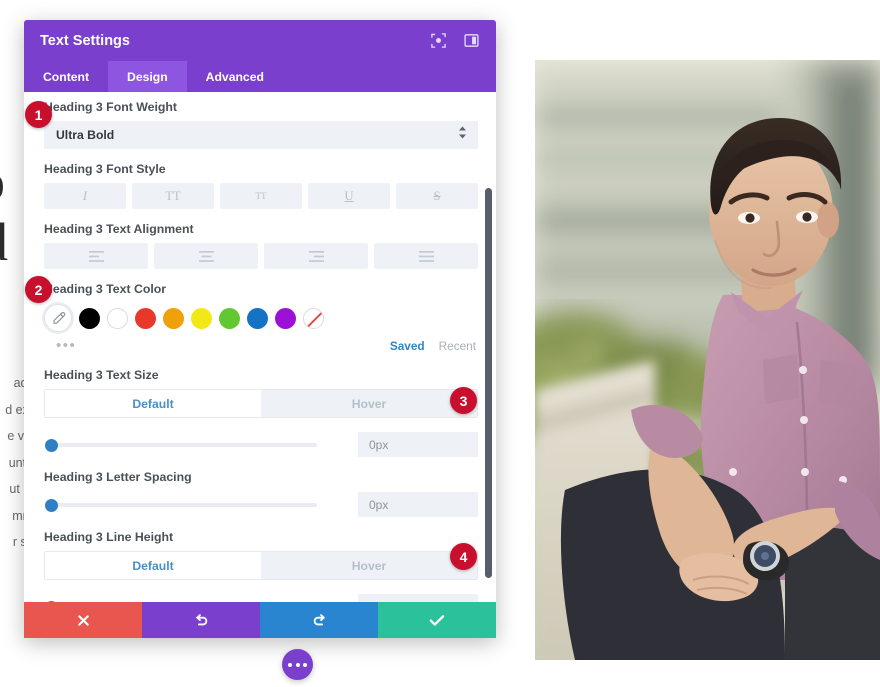 The height and width of the screenshot is (687, 880). I want to click on tab-content: Content, so click(66, 76).